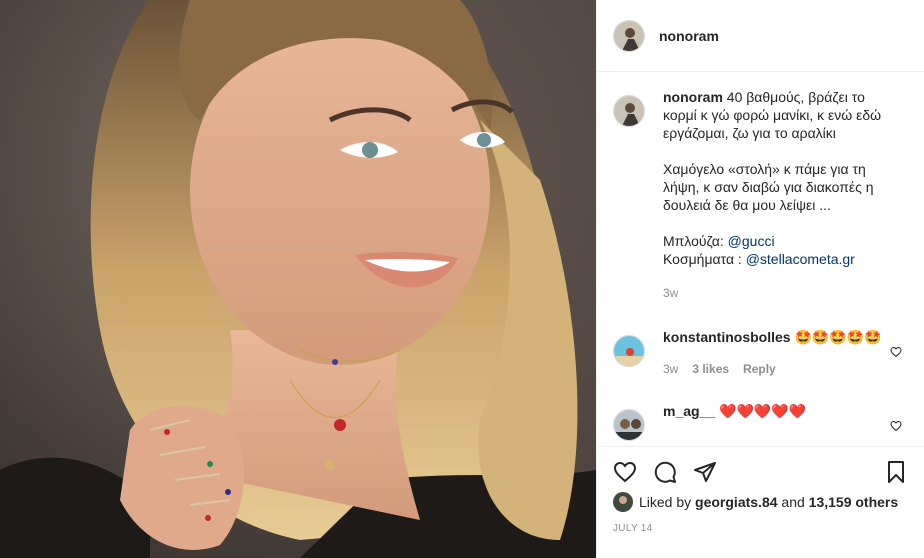  I want to click on caption-time: 3w, so click(670, 293).